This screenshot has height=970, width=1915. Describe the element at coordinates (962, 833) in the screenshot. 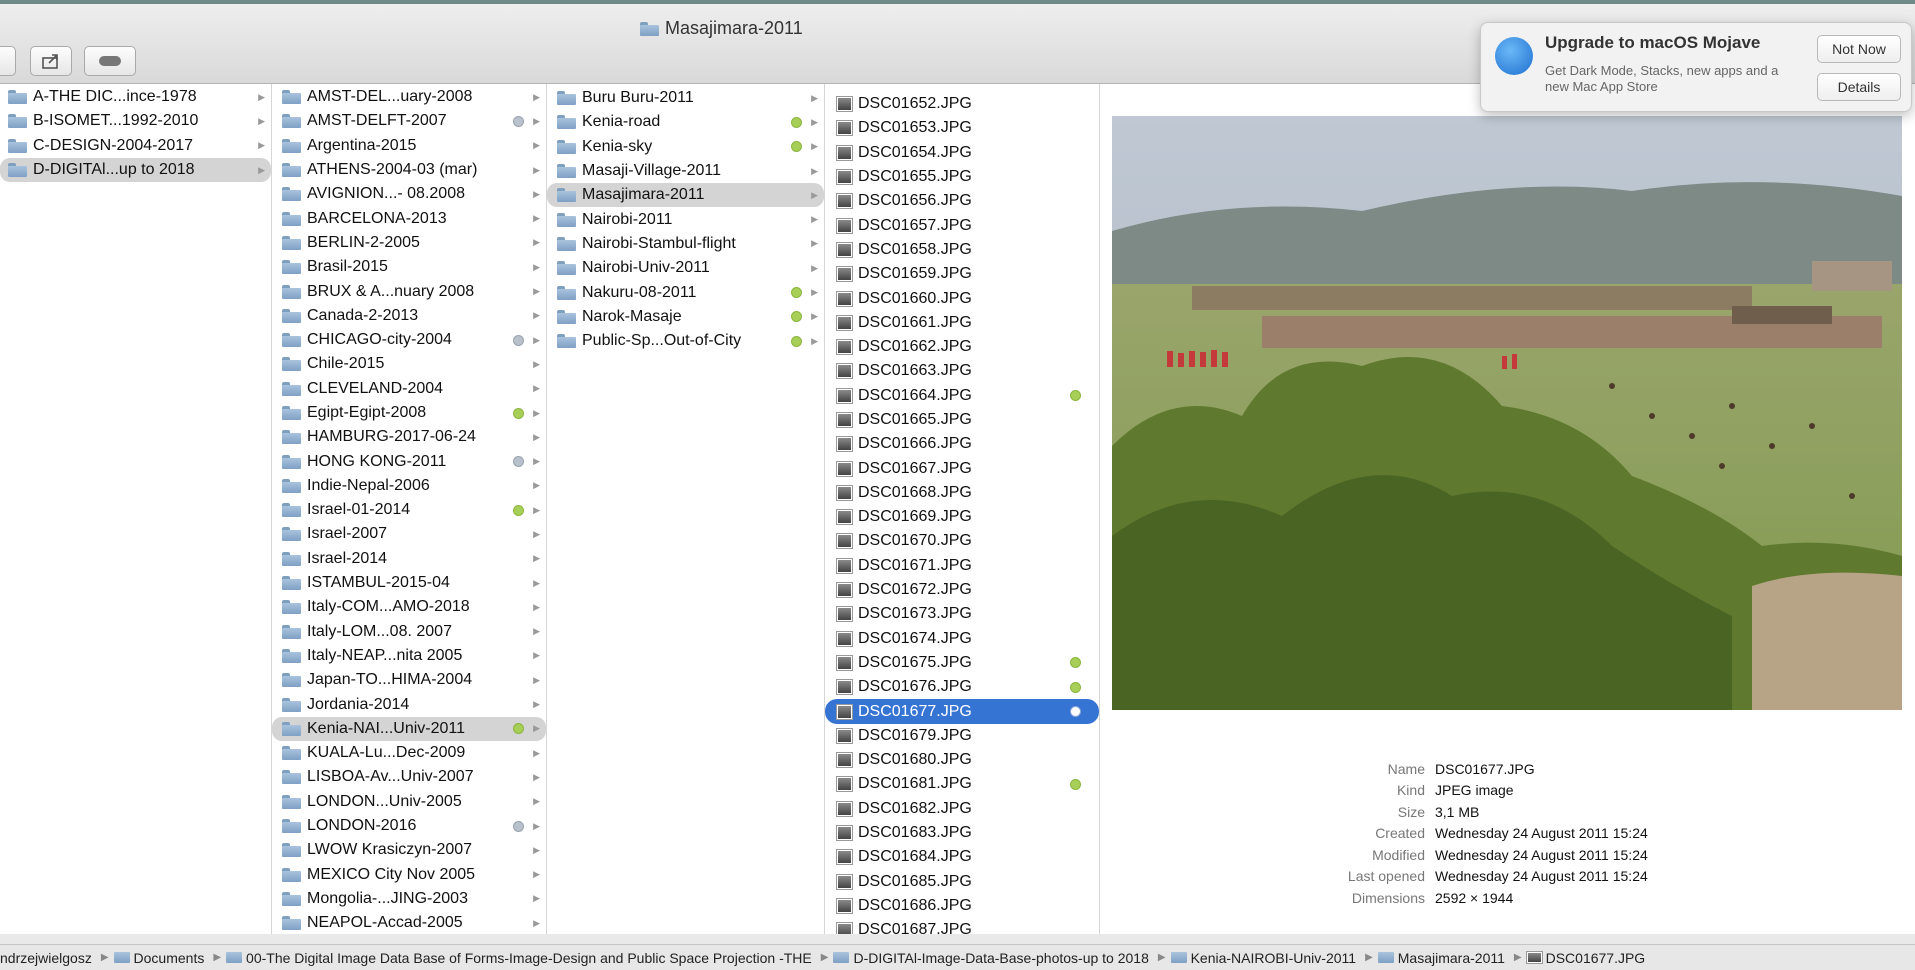

I see `file-item: DSC01683.JPG` at that location.